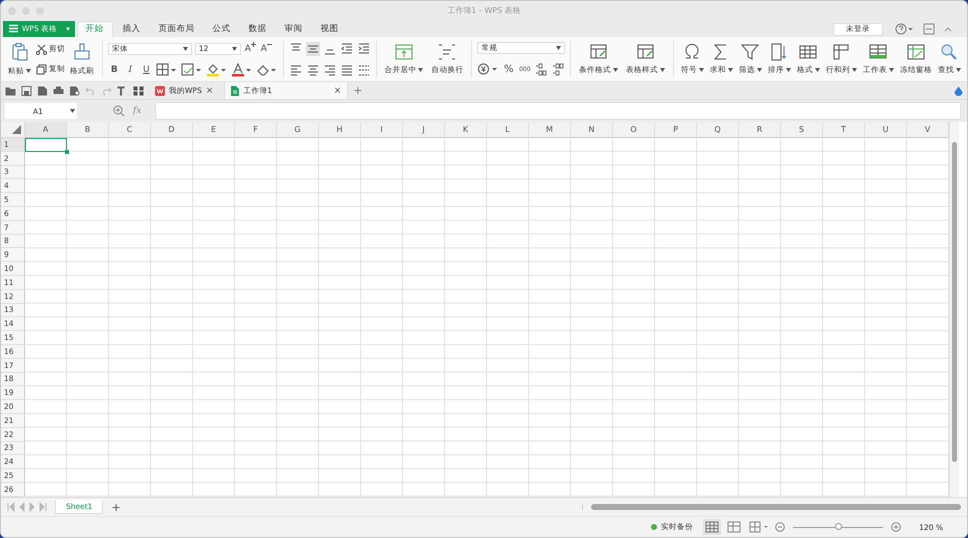 This screenshot has width=968, height=538. Describe the element at coordinates (488, 69) in the screenshot. I see `currency-icon` at that location.